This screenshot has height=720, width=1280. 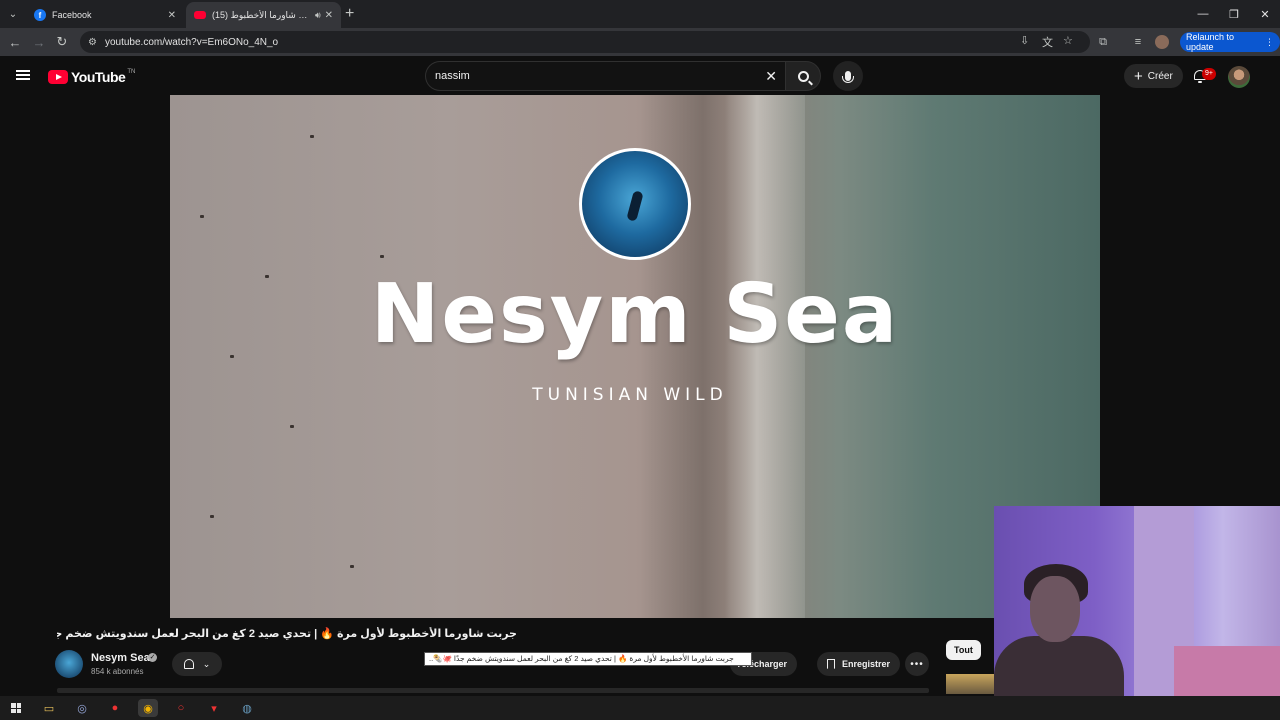 What do you see at coordinates (197, 664) in the screenshot?
I see `subscribed-notifications-button: ⌄` at bounding box center [197, 664].